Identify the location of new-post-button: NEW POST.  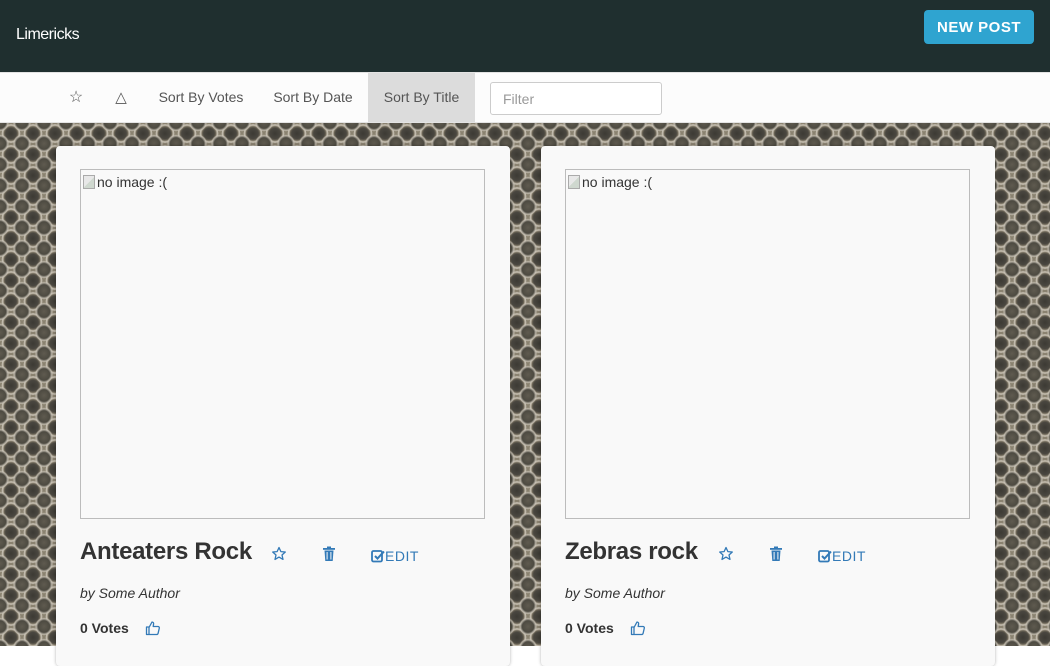
(979, 27).